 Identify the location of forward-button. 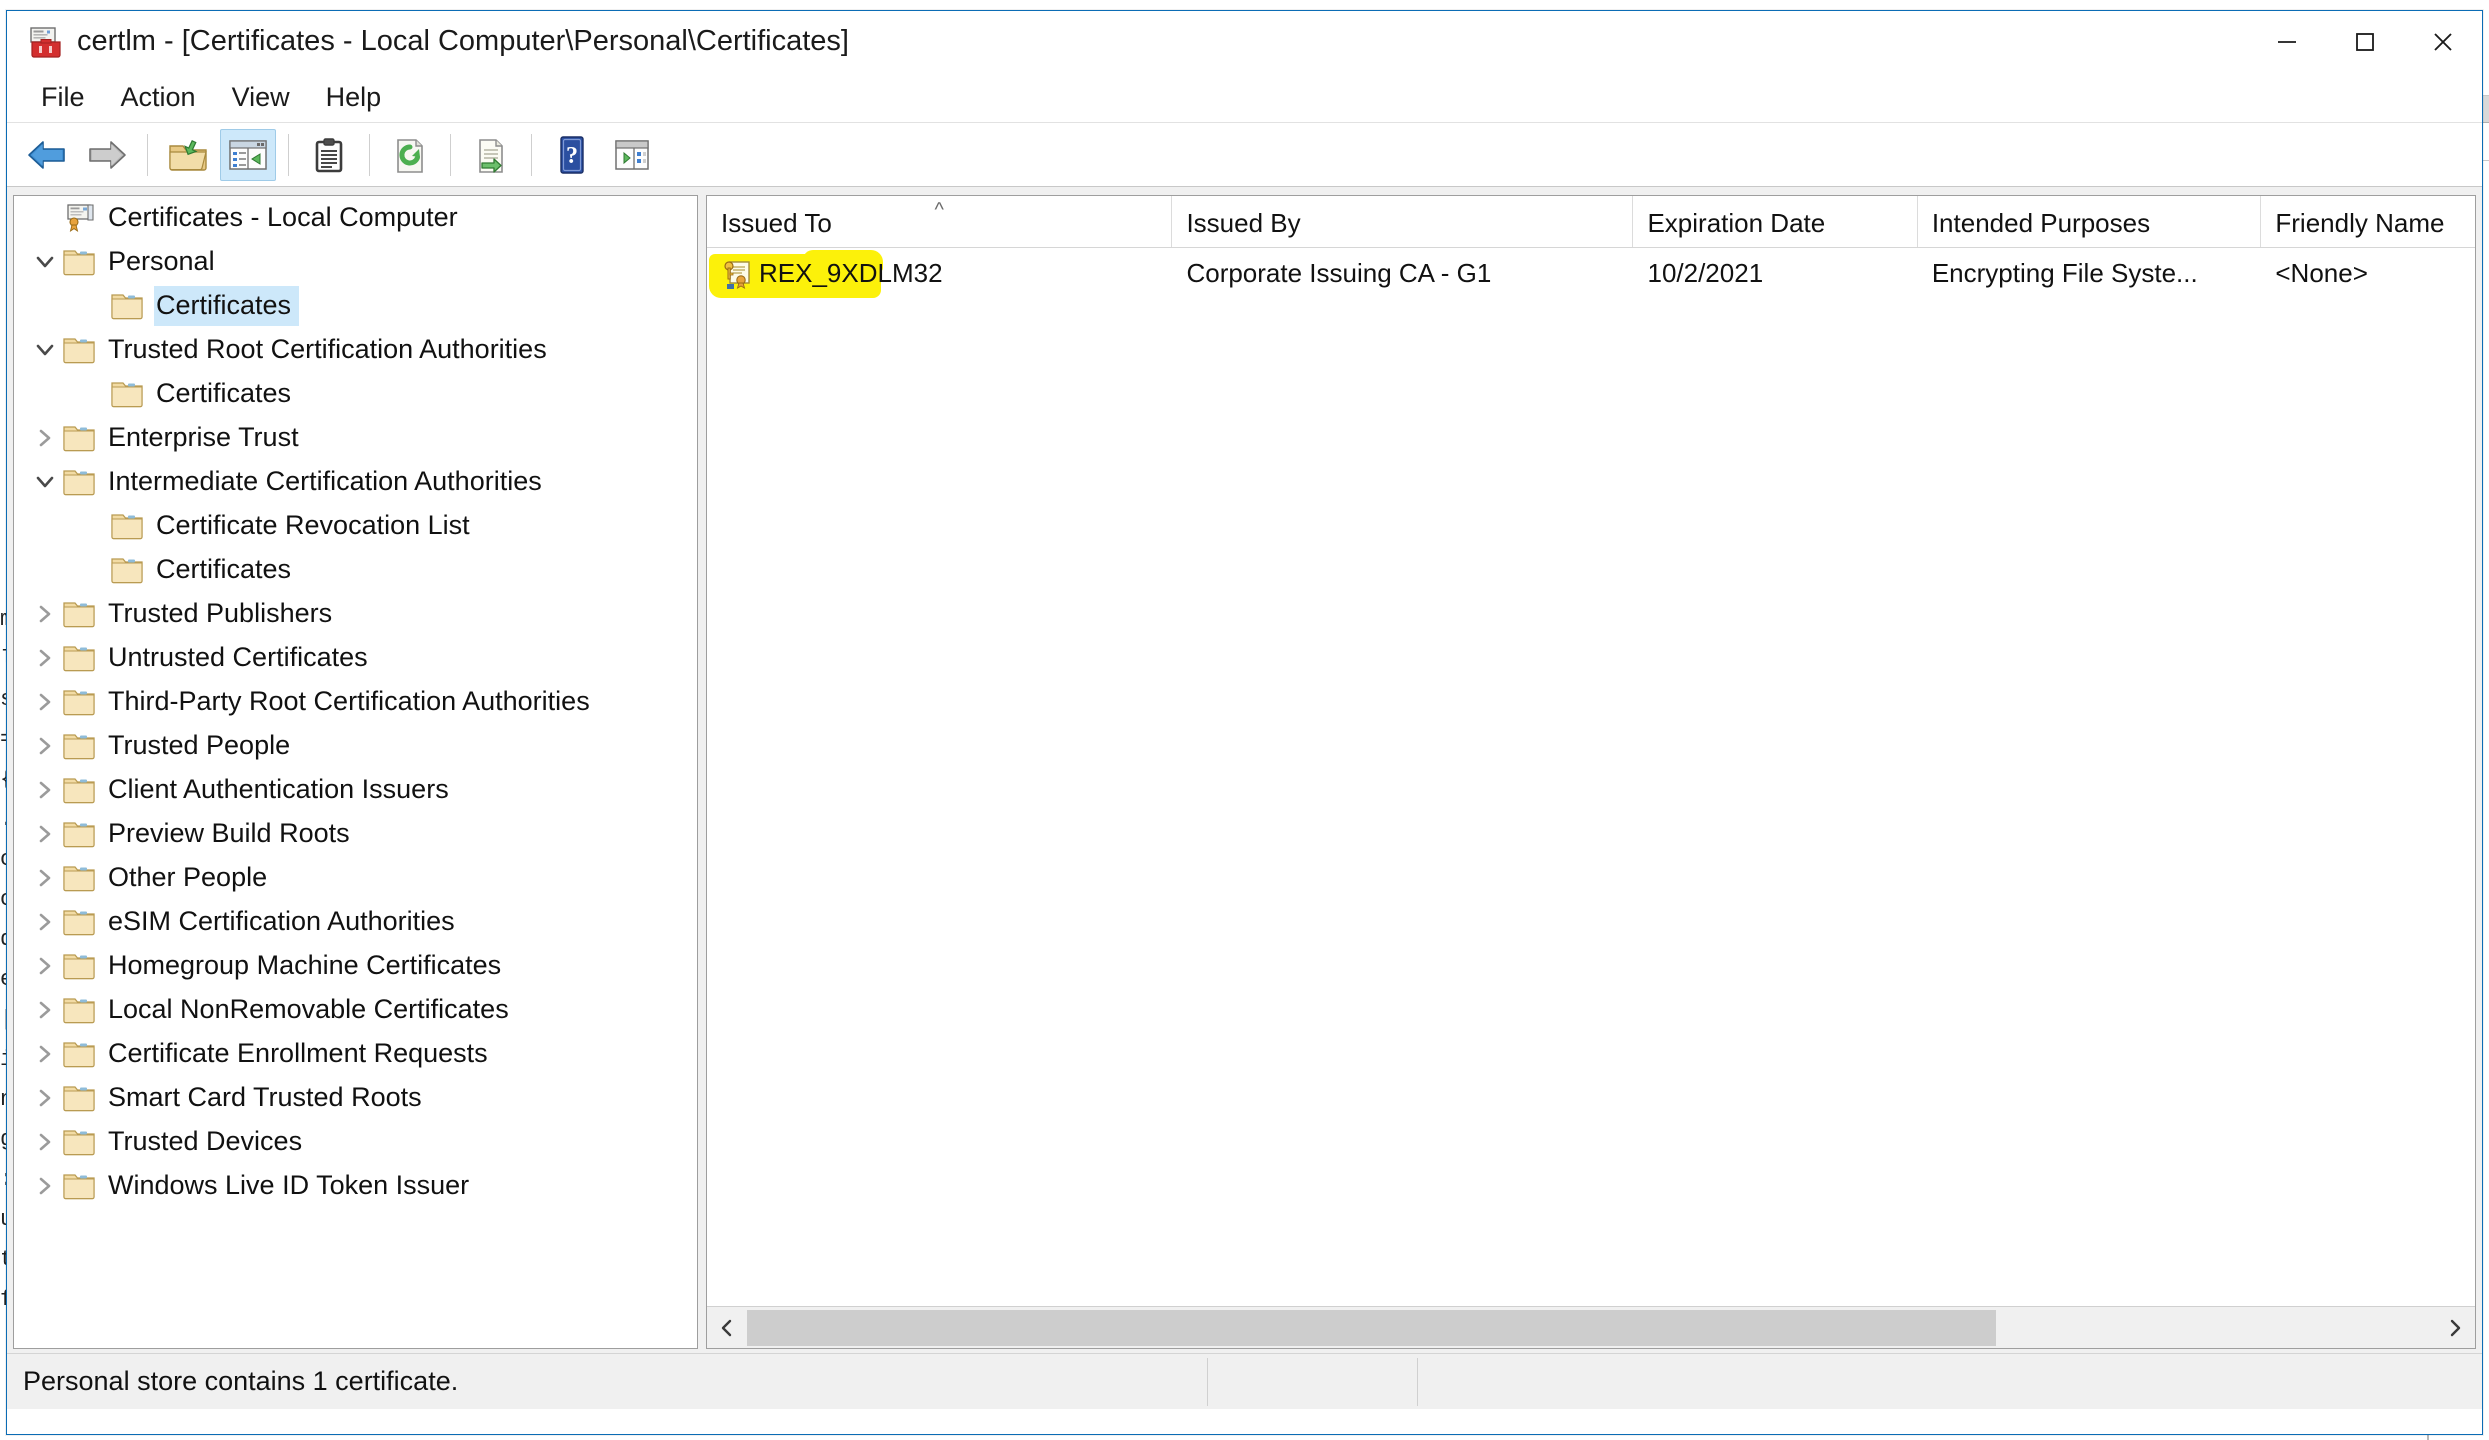
(107, 155).